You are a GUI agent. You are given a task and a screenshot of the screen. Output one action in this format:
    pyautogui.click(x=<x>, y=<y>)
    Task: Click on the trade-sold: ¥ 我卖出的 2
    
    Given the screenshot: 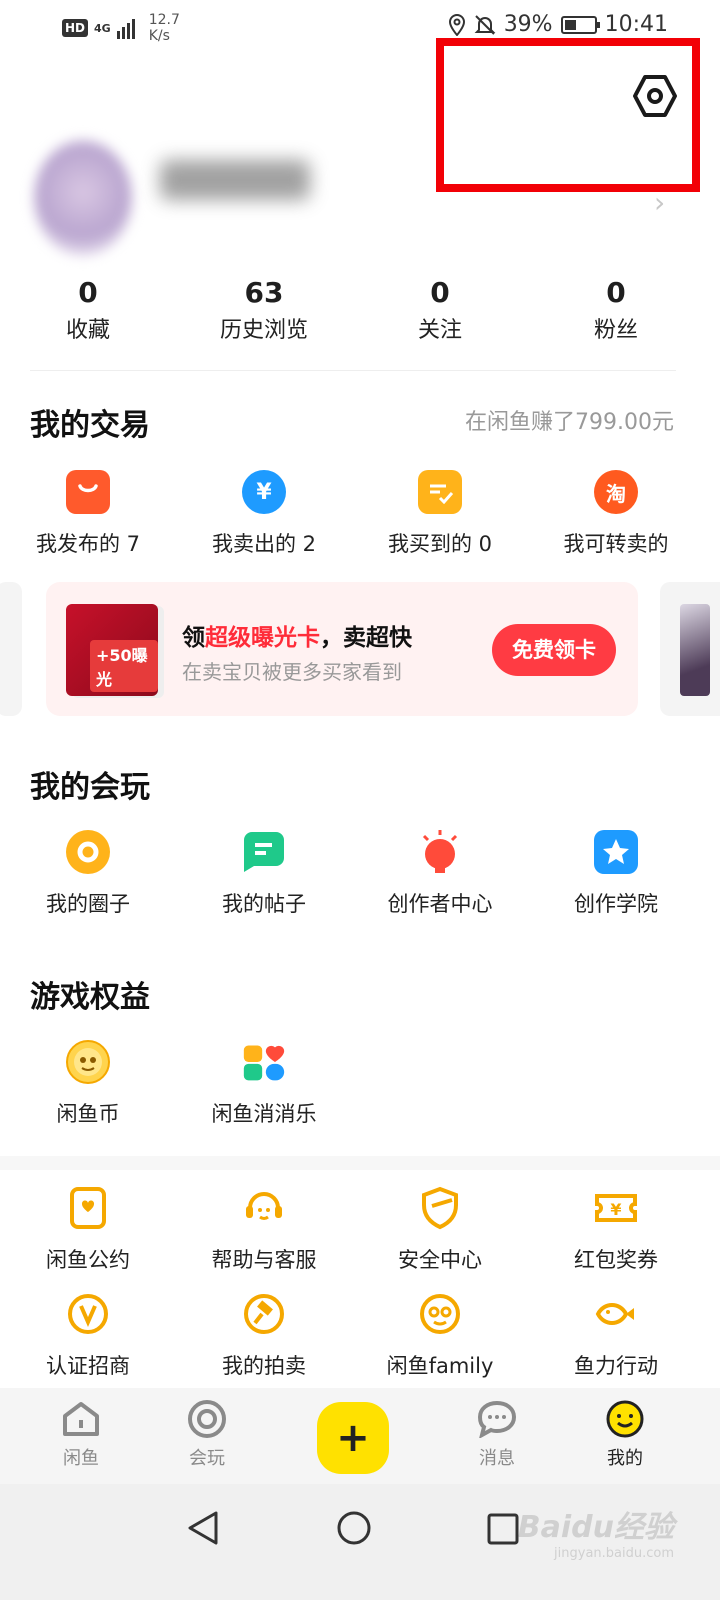 What is the action you would take?
    pyautogui.click(x=264, y=514)
    